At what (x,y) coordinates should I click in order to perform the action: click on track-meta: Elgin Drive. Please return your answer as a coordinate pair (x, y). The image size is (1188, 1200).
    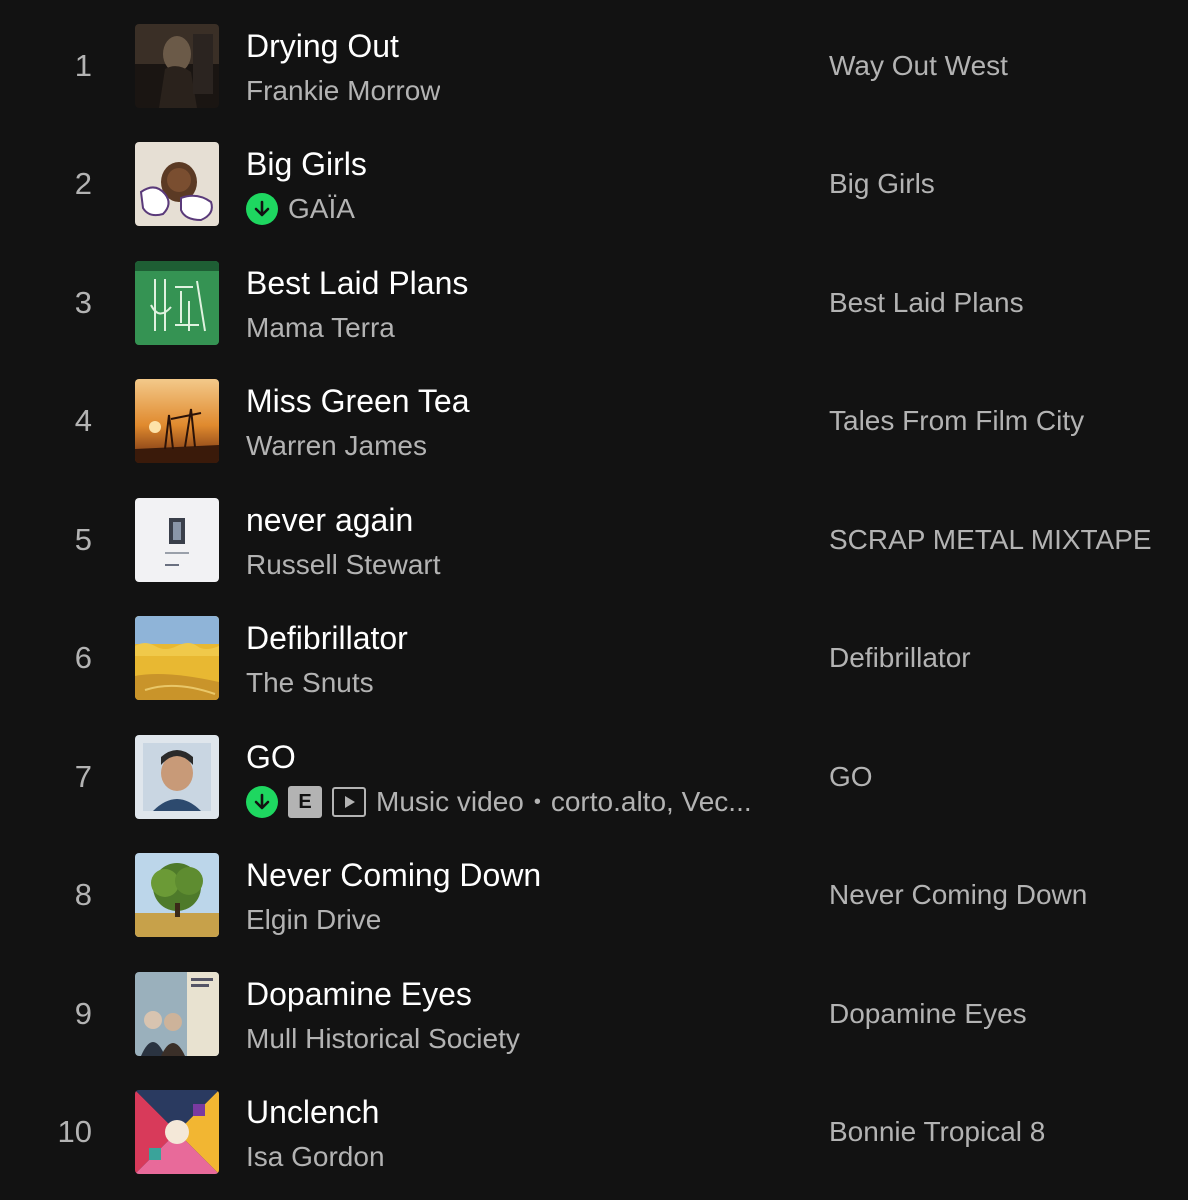
    Looking at the image, I should click on (313, 920).